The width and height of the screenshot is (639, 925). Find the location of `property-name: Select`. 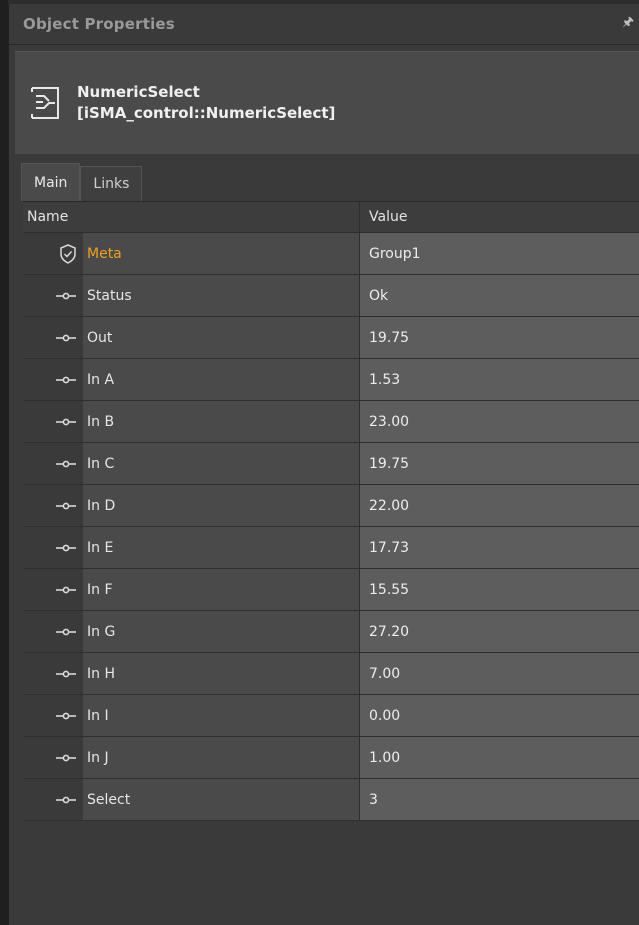

property-name: Select is located at coordinates (221, 799).